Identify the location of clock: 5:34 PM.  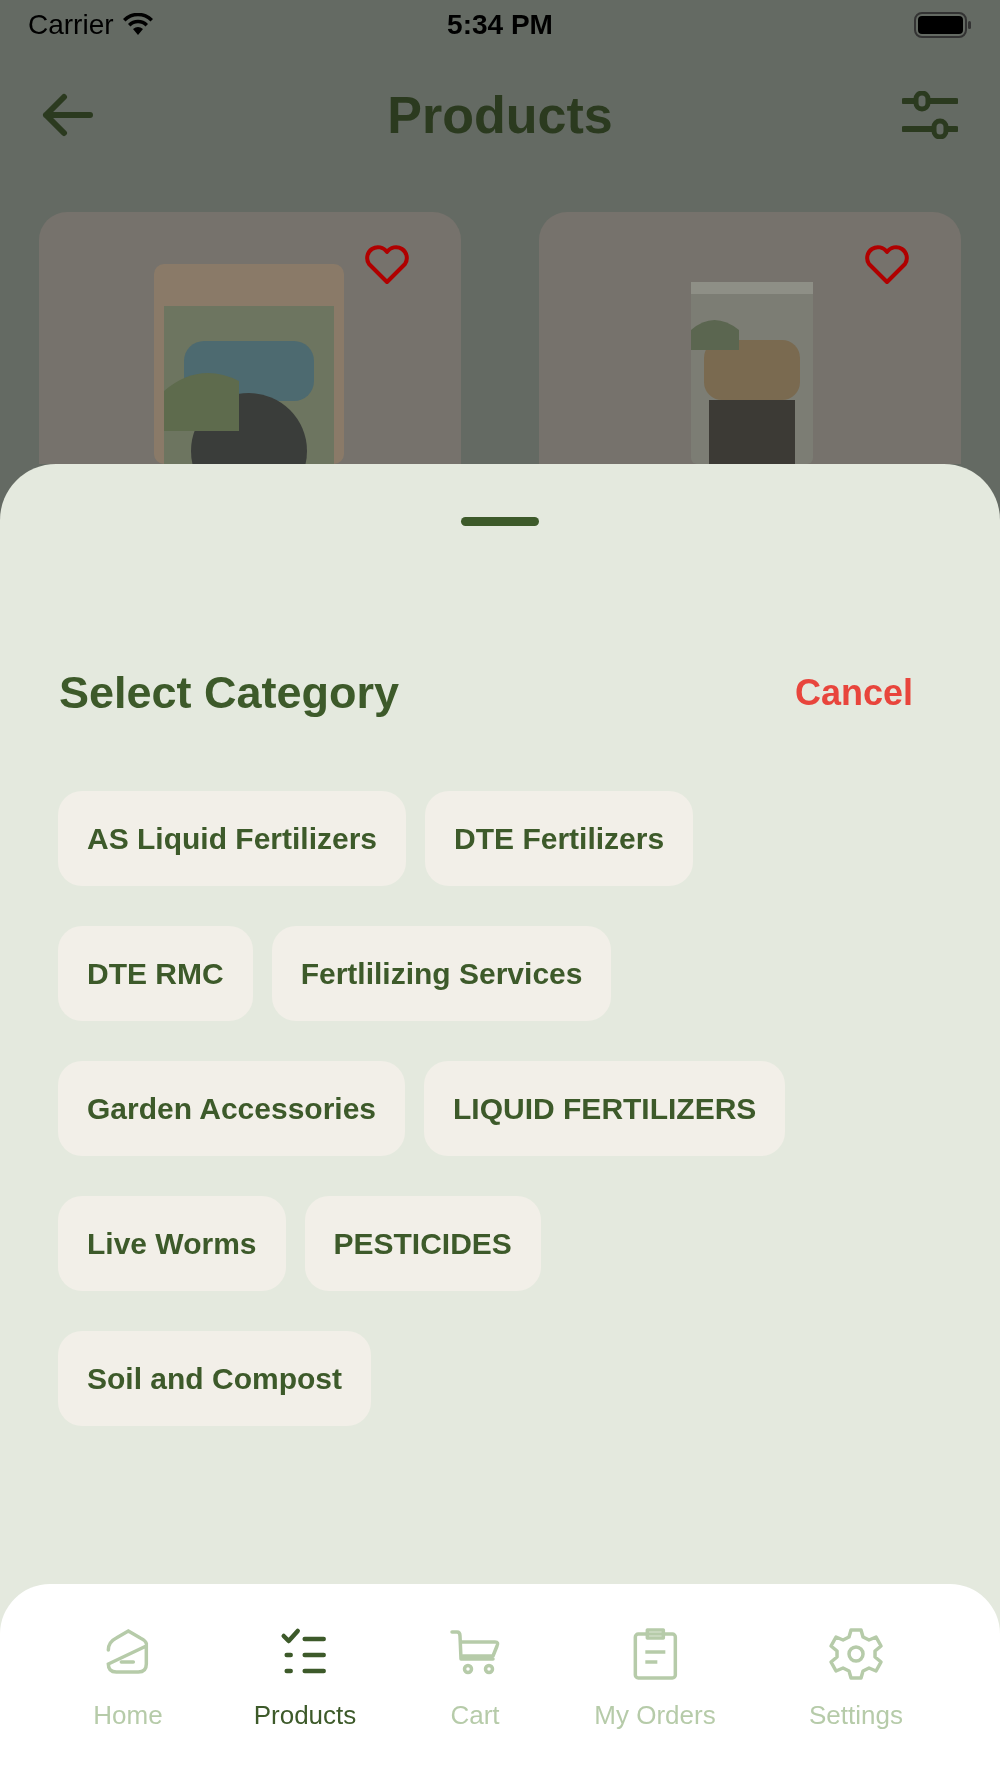
(500, 25).